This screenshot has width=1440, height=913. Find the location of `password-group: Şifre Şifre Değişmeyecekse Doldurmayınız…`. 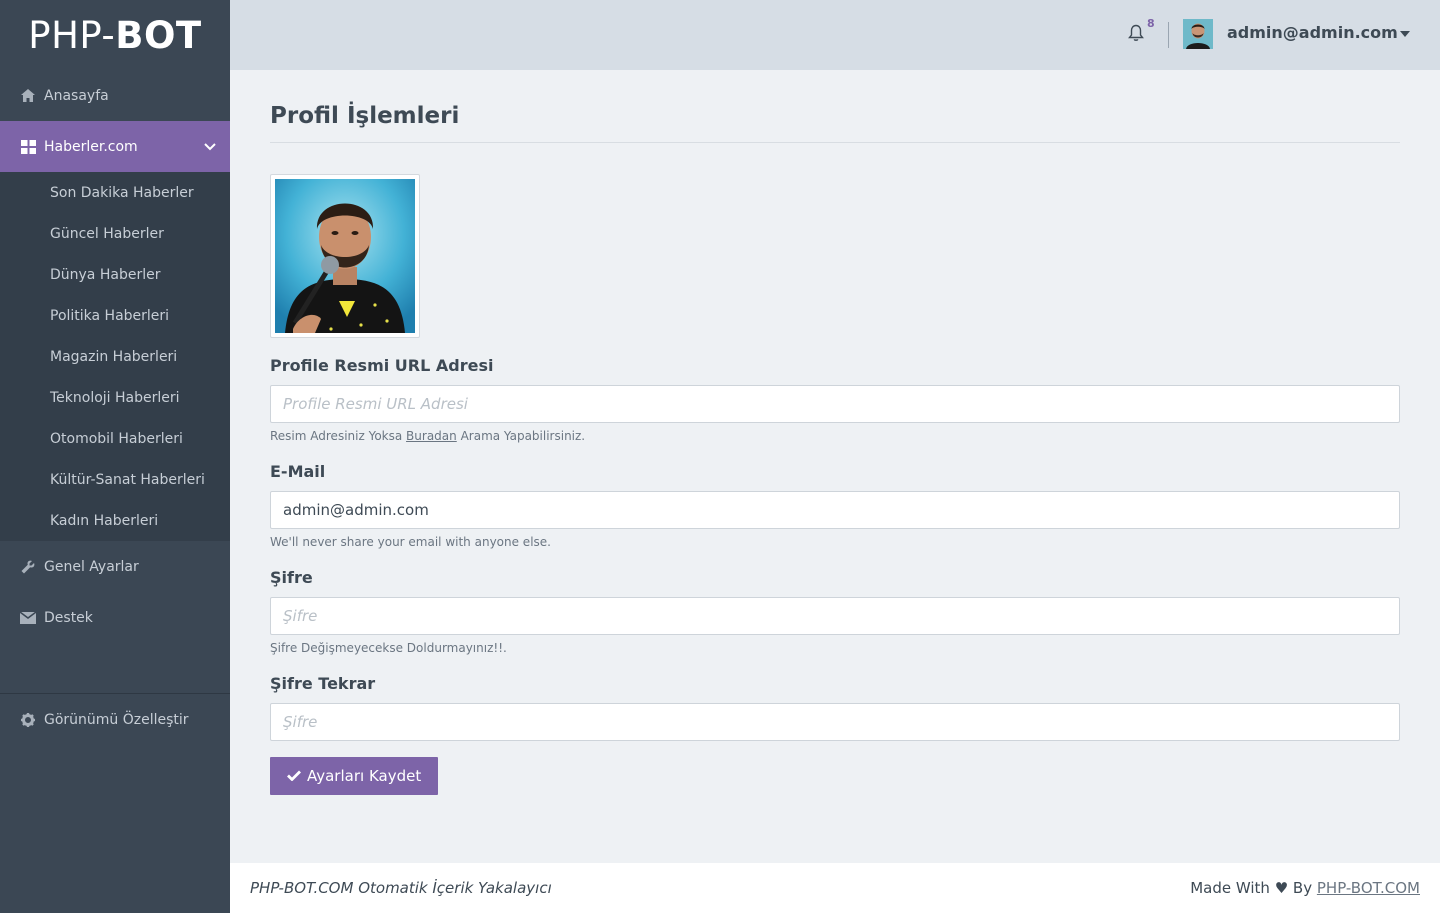

password-group: Şifre Şifre Değişmeyecekse Doldurmayınız… is located at coordinates (835, 611).